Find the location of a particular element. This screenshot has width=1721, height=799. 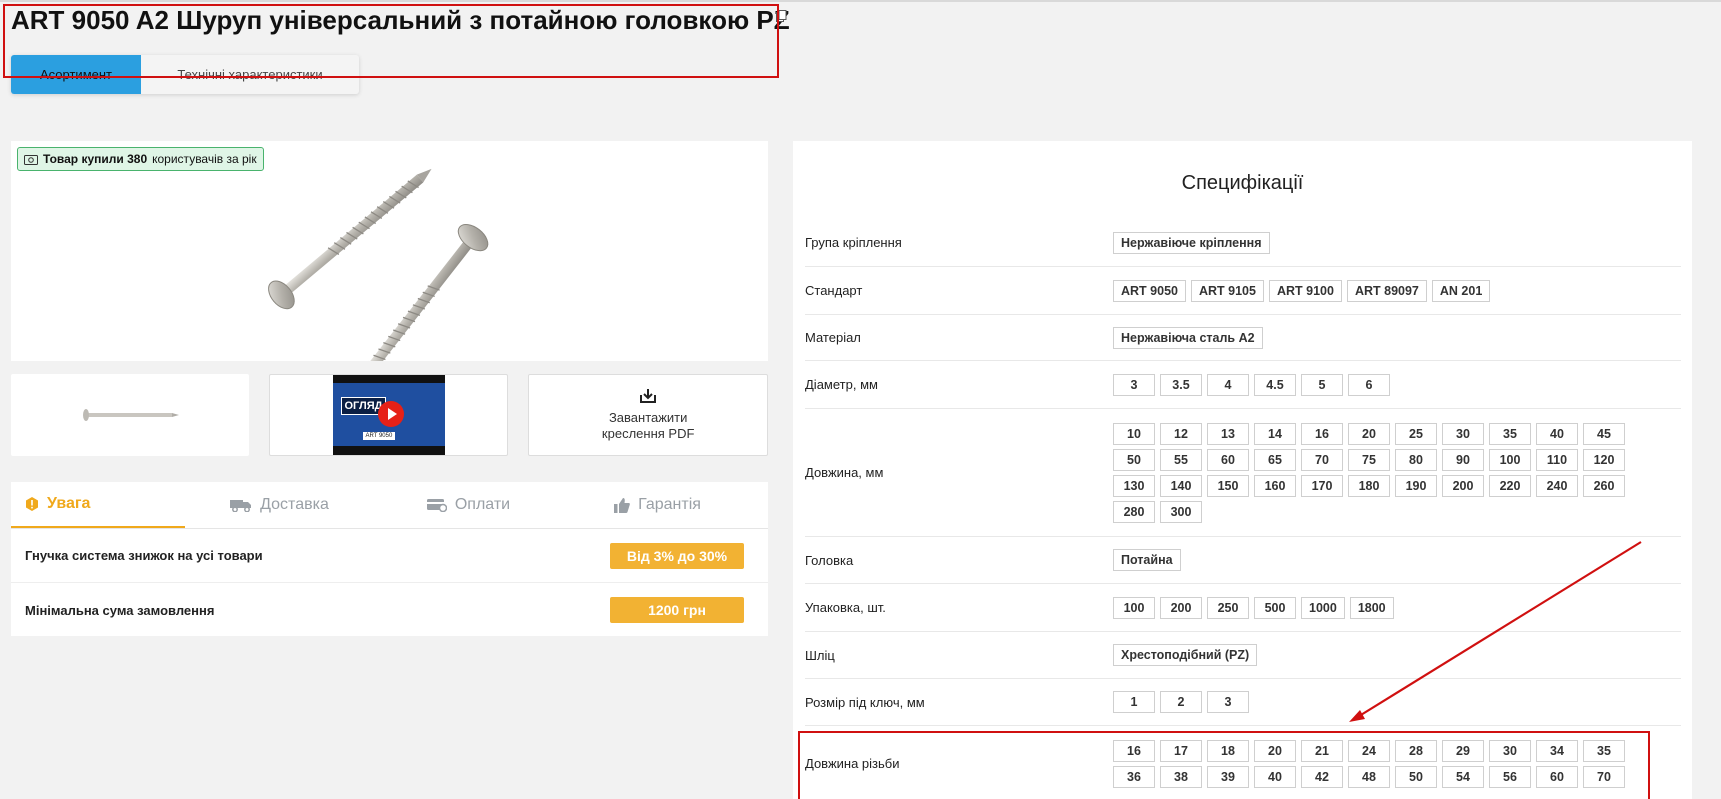

spec-row: Матеріал Нержавіюча сталь A2 is located at coordinates (1243, 338).